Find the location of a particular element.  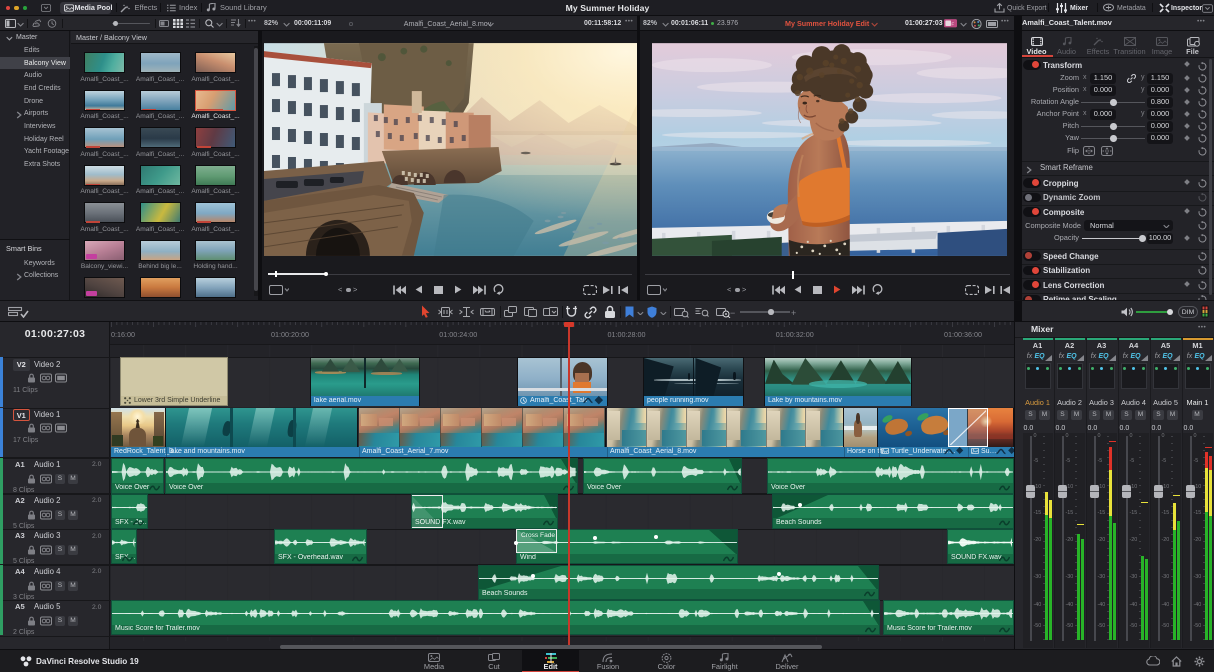

svg-text: F is located at coordinates (952, 24).